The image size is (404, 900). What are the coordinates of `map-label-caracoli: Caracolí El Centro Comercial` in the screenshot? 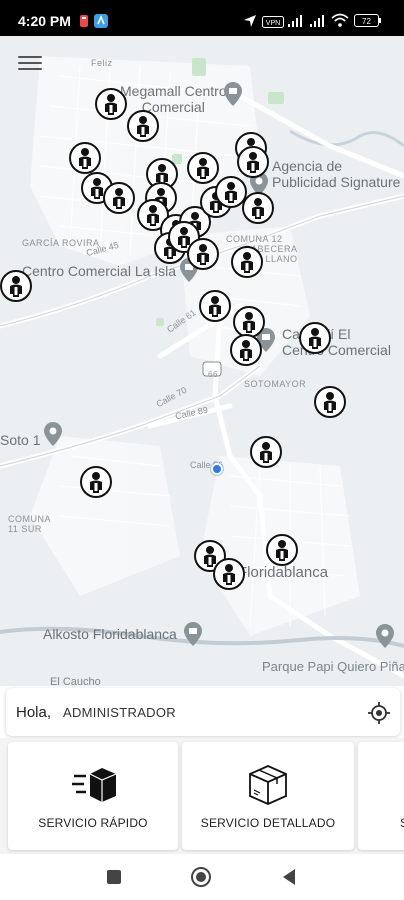 It's located at (336, 342).